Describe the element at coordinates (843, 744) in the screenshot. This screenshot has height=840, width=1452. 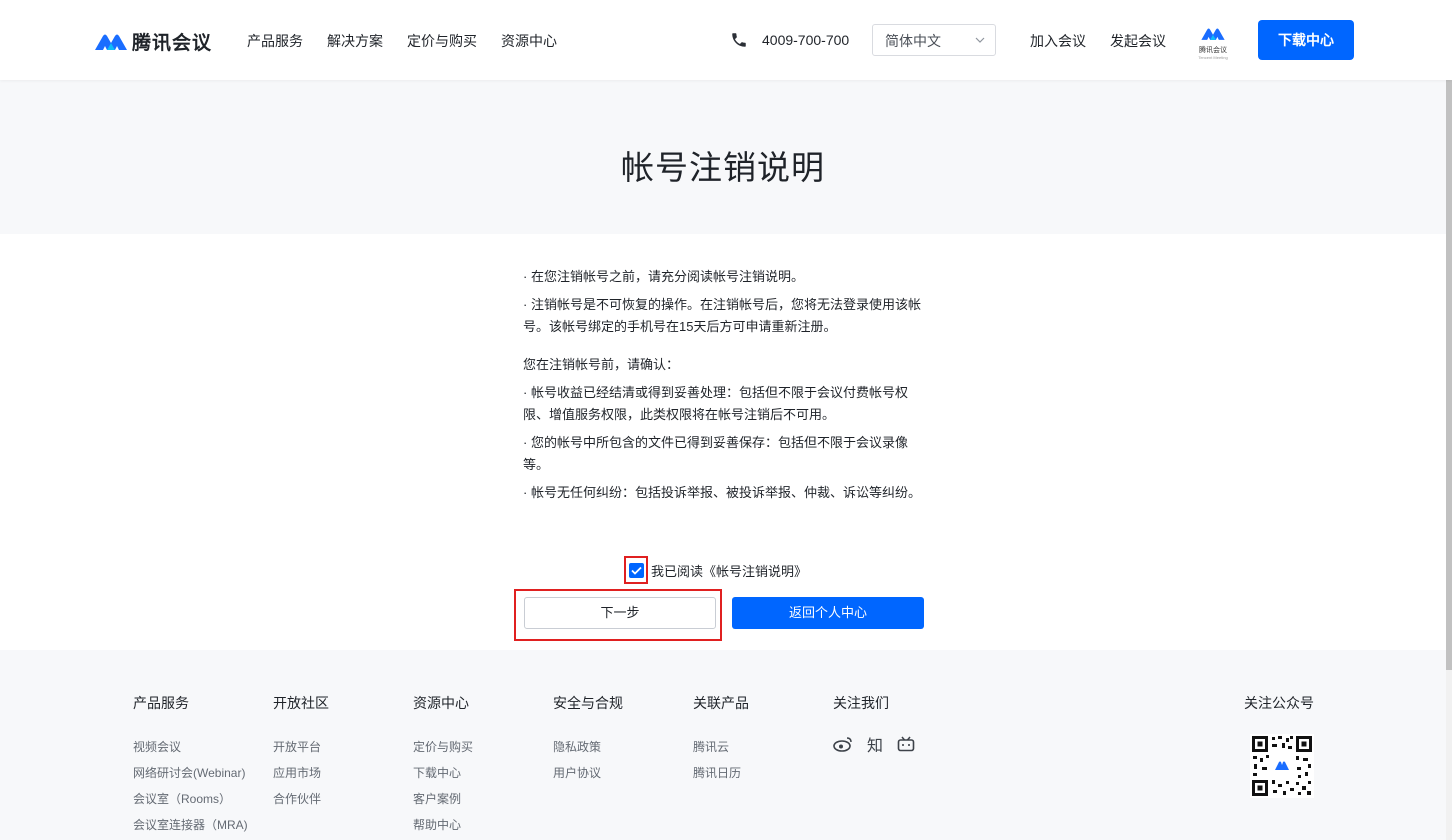
I see `weibo-icon` at that location.